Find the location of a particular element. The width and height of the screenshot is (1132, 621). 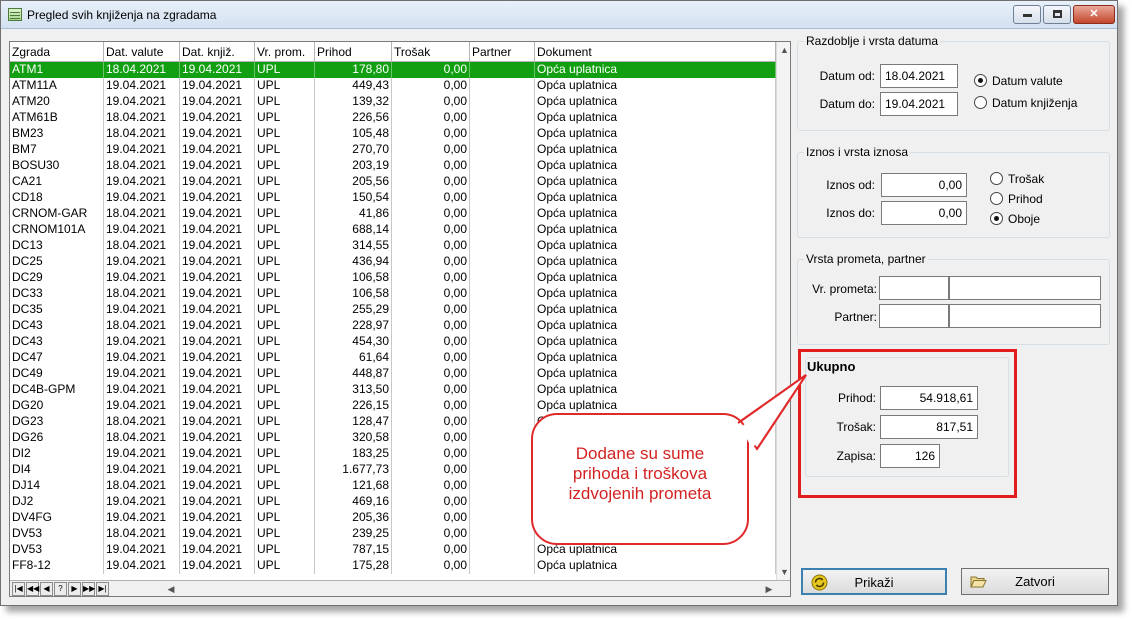

table-cell: DG26 is located at coordinates (57, 438).